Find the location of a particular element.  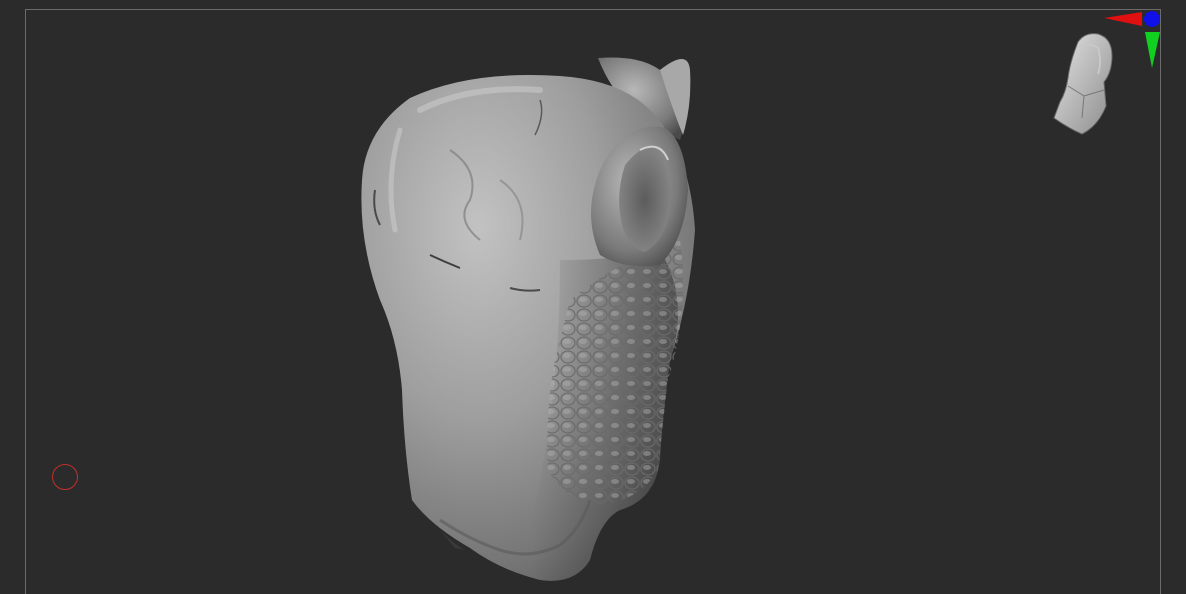

axis-z-icon is located at coordinates (1152, 19).